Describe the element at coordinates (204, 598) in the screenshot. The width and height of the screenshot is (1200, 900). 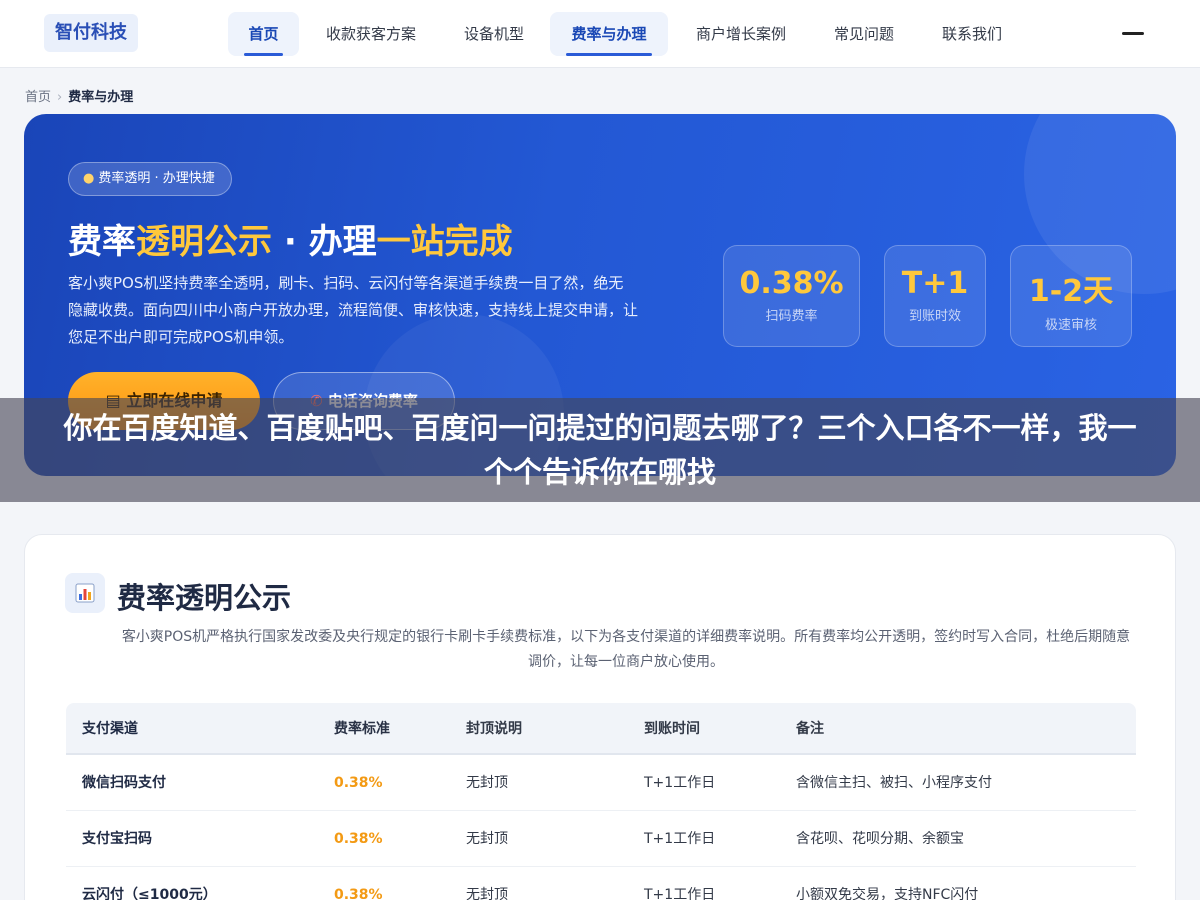
I see `section-title: 费率透明公示` at that location.